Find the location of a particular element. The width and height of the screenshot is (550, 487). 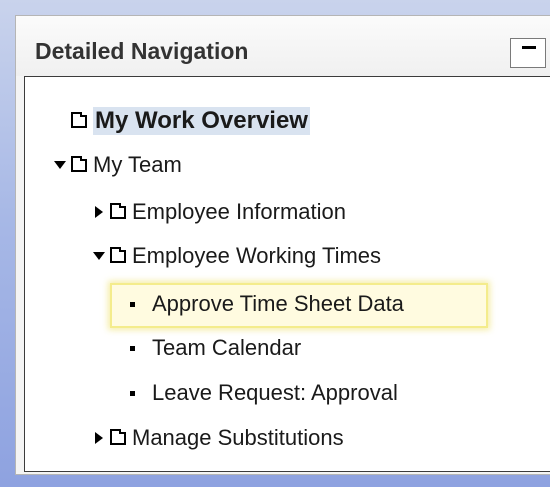

panel-header: Detailed Navigation is located at coordinates (283, 46).